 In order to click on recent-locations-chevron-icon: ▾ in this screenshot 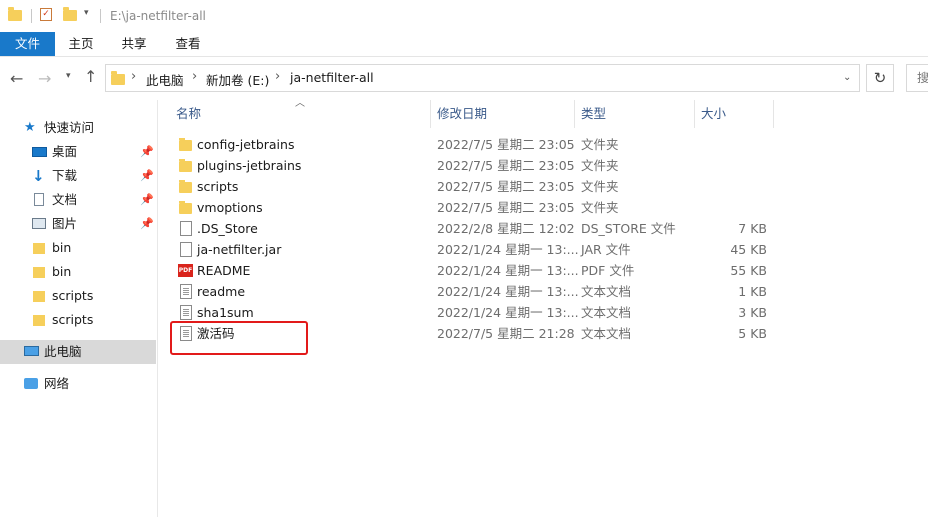, I will do `click(68, 76)`.